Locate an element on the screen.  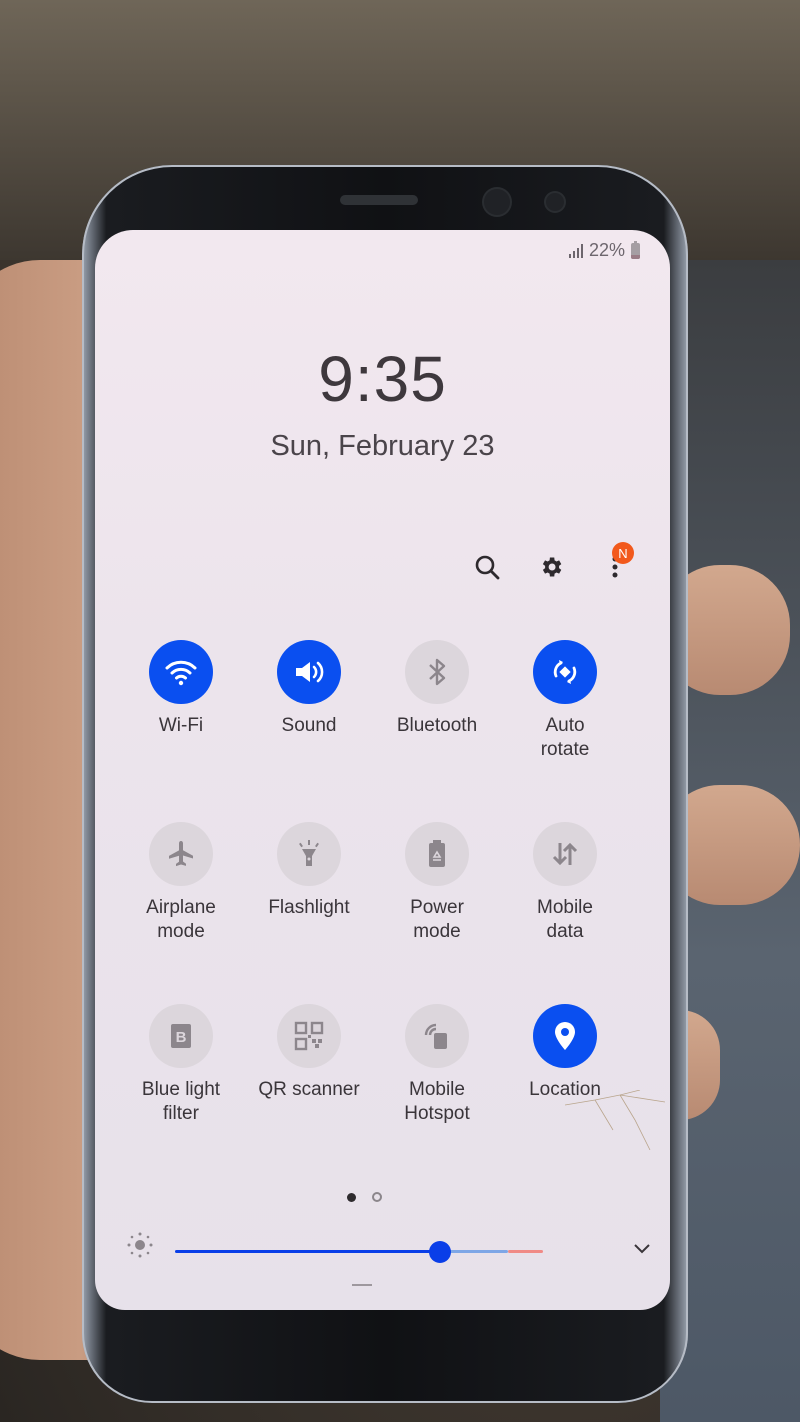
airplane-icon is located at coordinates (181, 854).